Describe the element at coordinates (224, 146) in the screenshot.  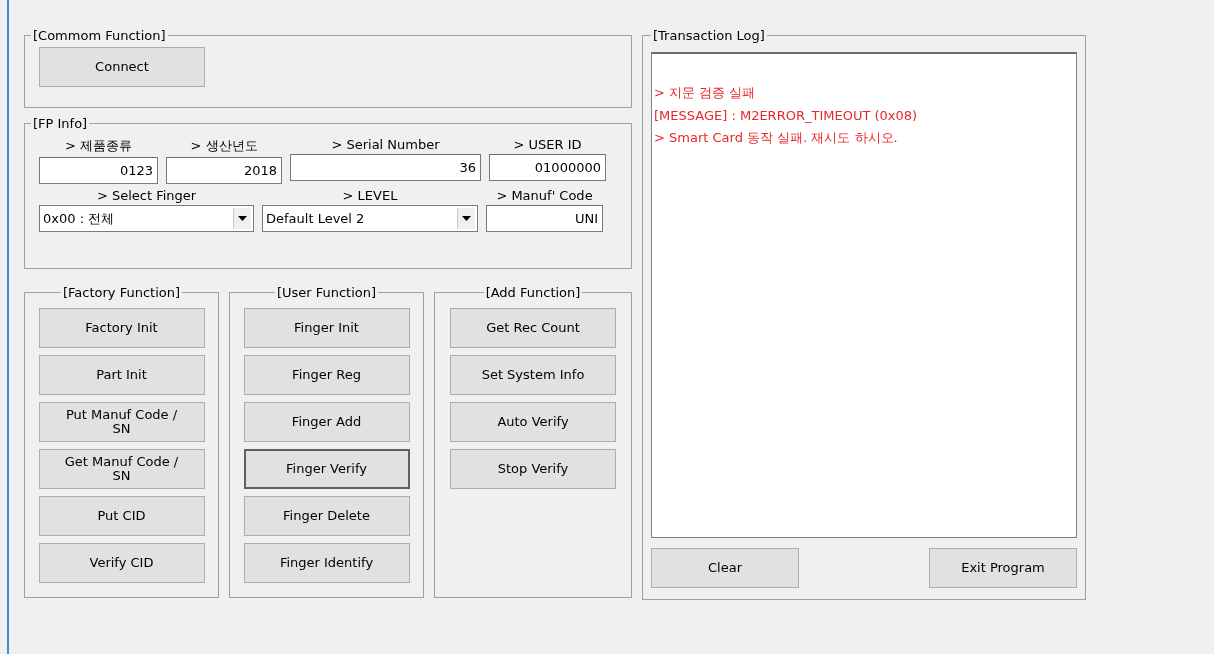
I see `field-label: > 생산년도` at that location.